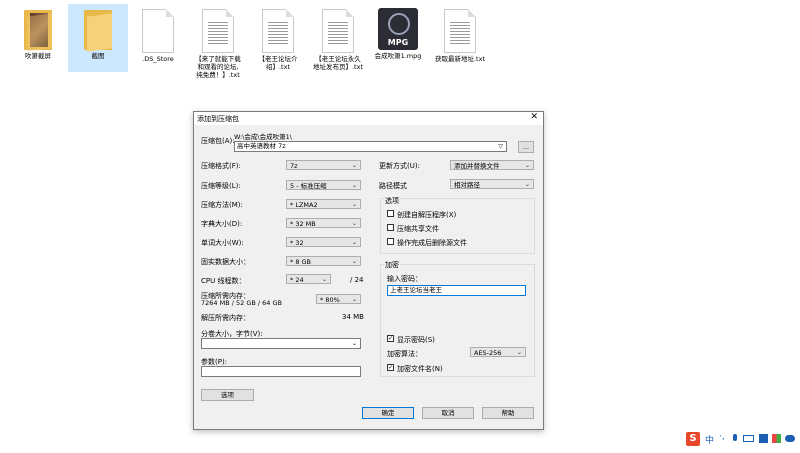 The image size is (800, 453). What do you see at coordinates (420, 369) in the screenshot?
I see `encrypt-names-label: 加密文件名(N)` at bounding box center [420, 369].